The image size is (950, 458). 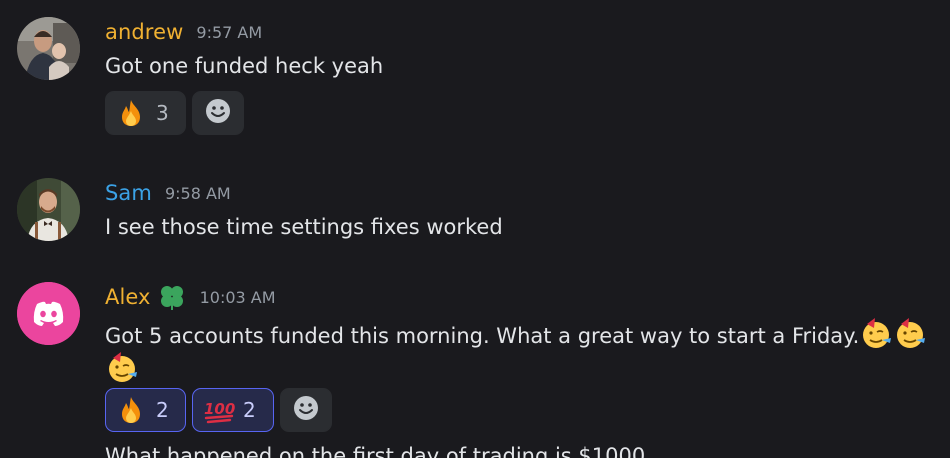 I want to click on reaction-bar: 3, so click(x=174, y=113).